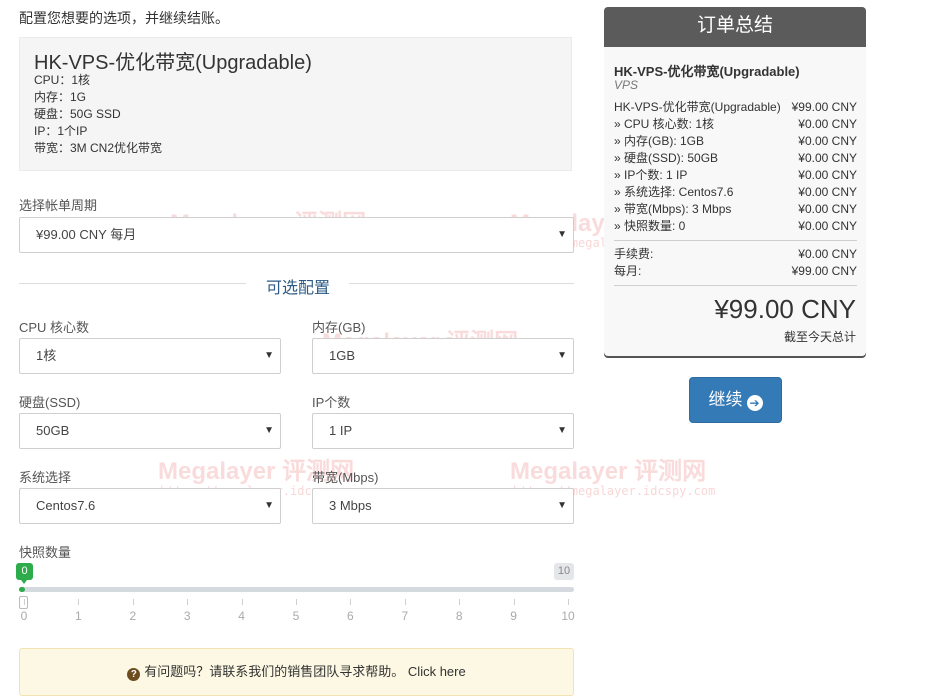  I want to click on ip-value: 1 IP, so click(341, 430).